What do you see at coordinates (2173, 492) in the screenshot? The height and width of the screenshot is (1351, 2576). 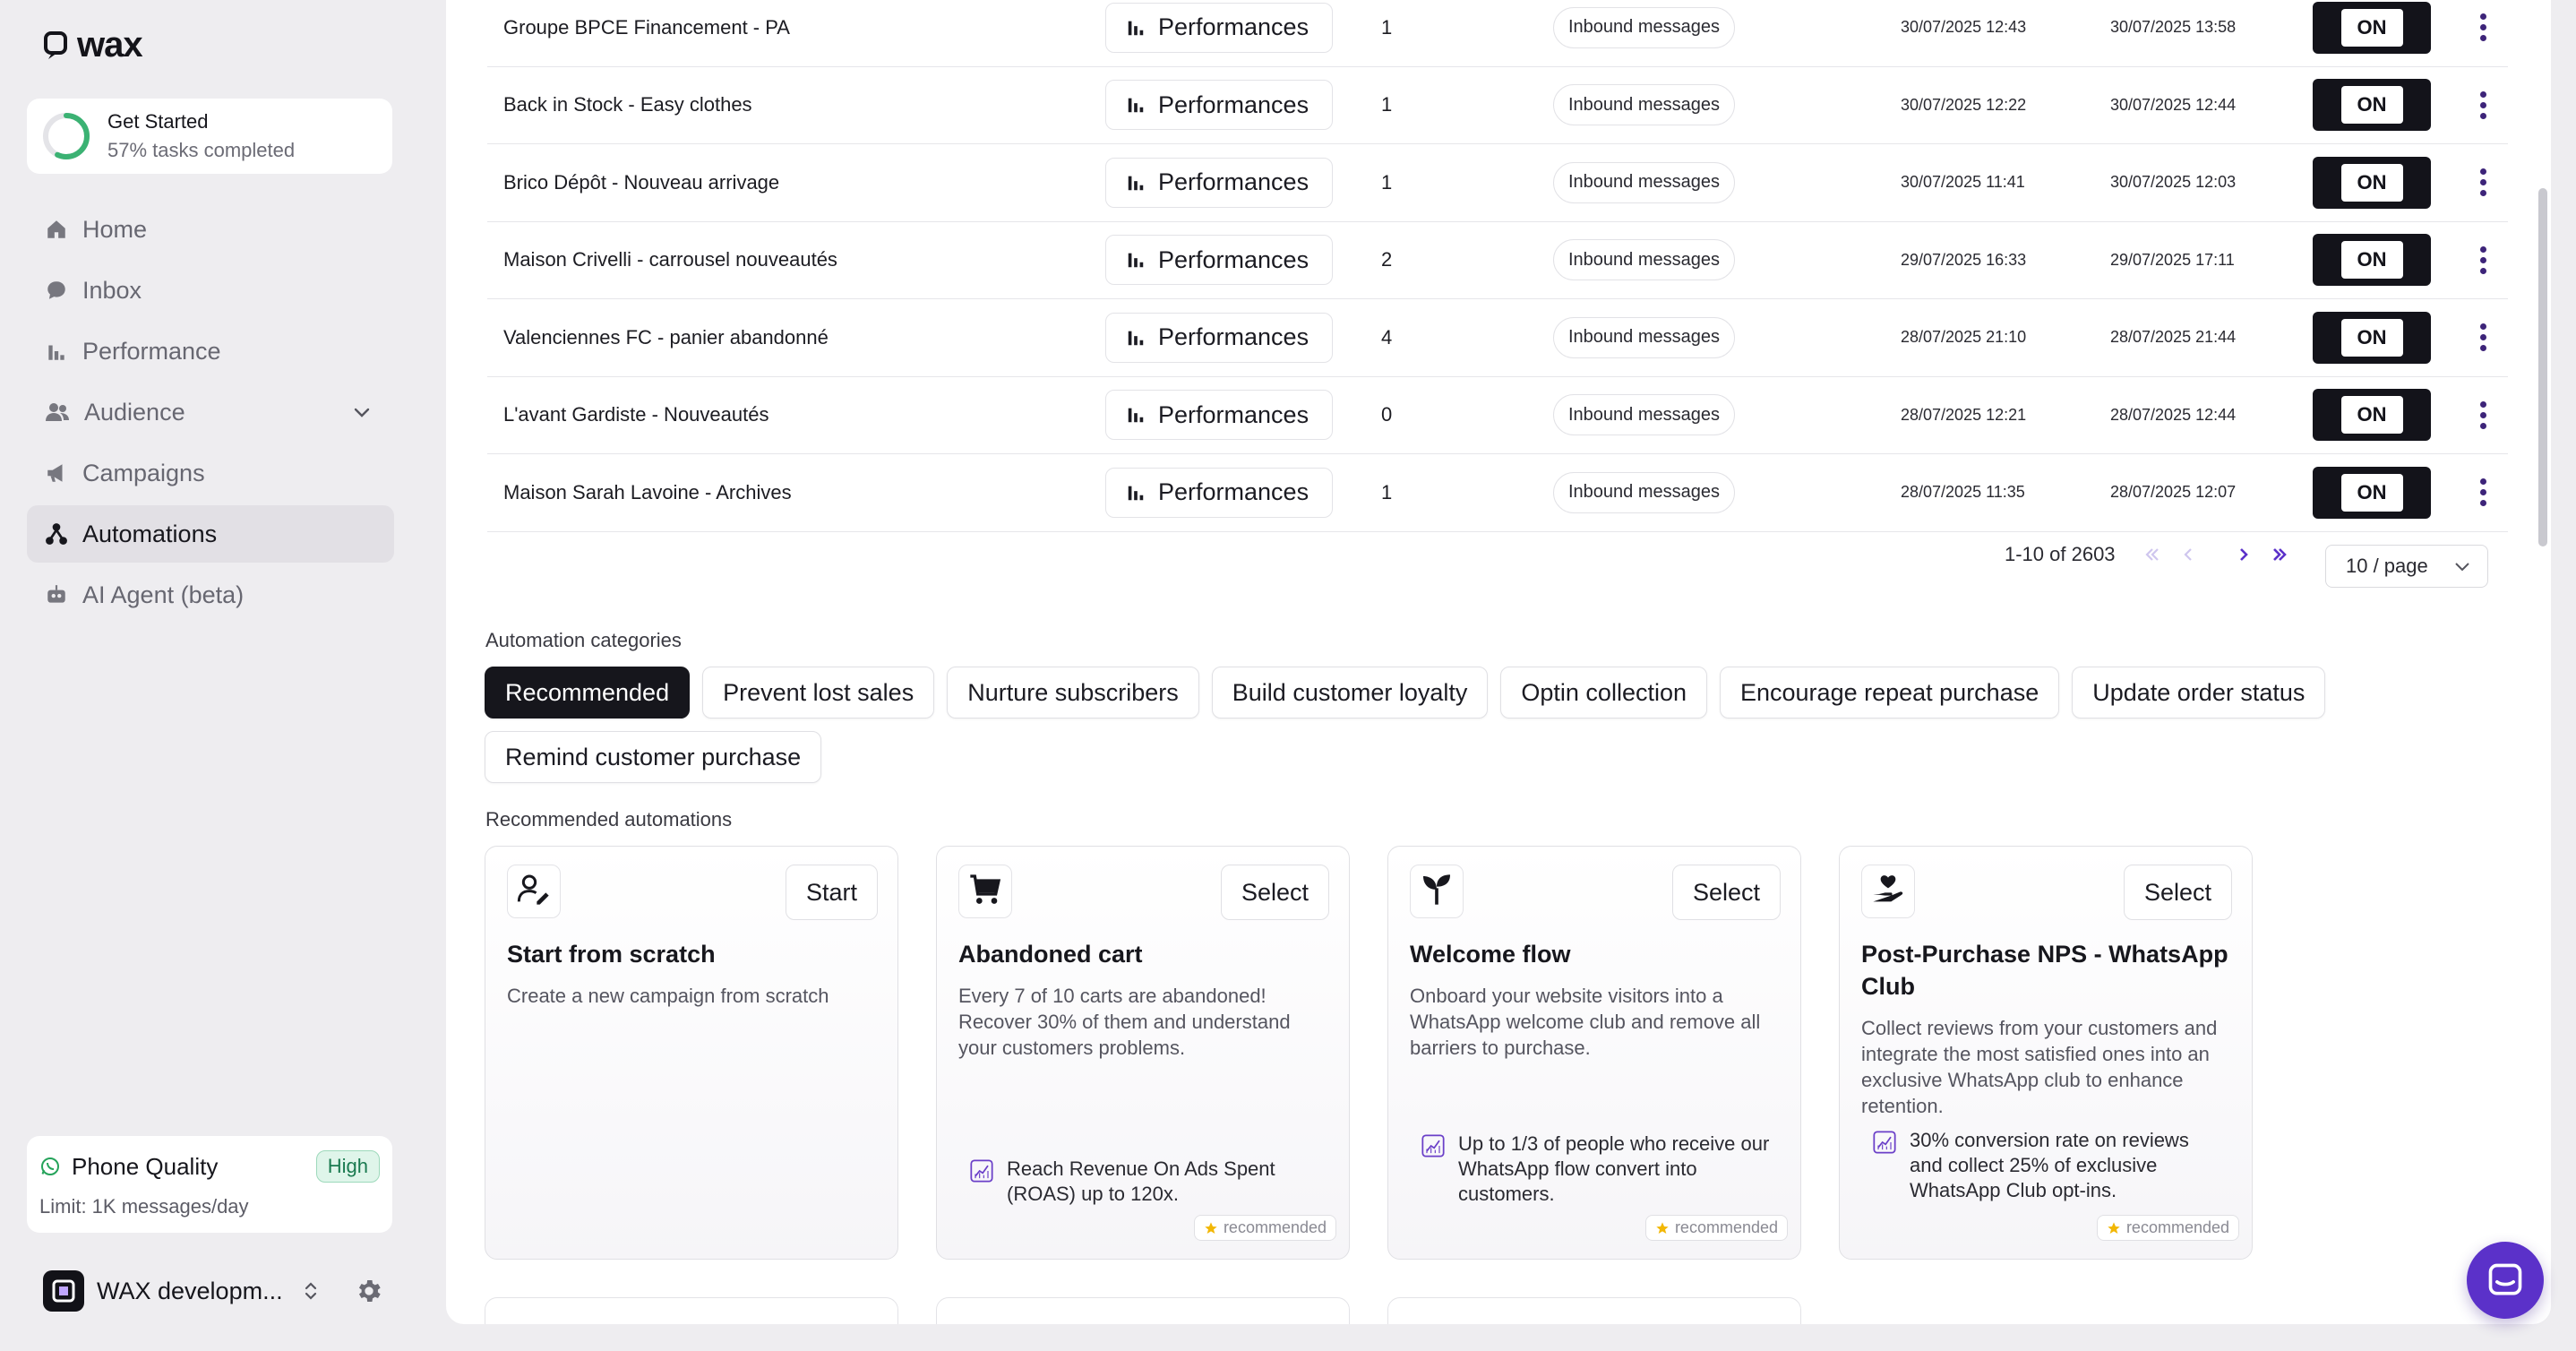 I see `updated-date: 28/07/2025 12:07` at bounding box center [2173, 492].